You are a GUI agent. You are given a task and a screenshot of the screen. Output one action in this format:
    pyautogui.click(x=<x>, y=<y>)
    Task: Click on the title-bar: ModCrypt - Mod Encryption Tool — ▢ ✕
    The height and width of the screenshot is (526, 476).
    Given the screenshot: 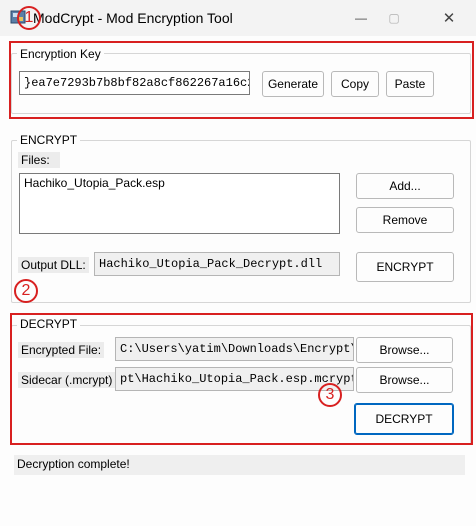 What is the action you would take?
    pyautogui.click(x=238, y=18)
    